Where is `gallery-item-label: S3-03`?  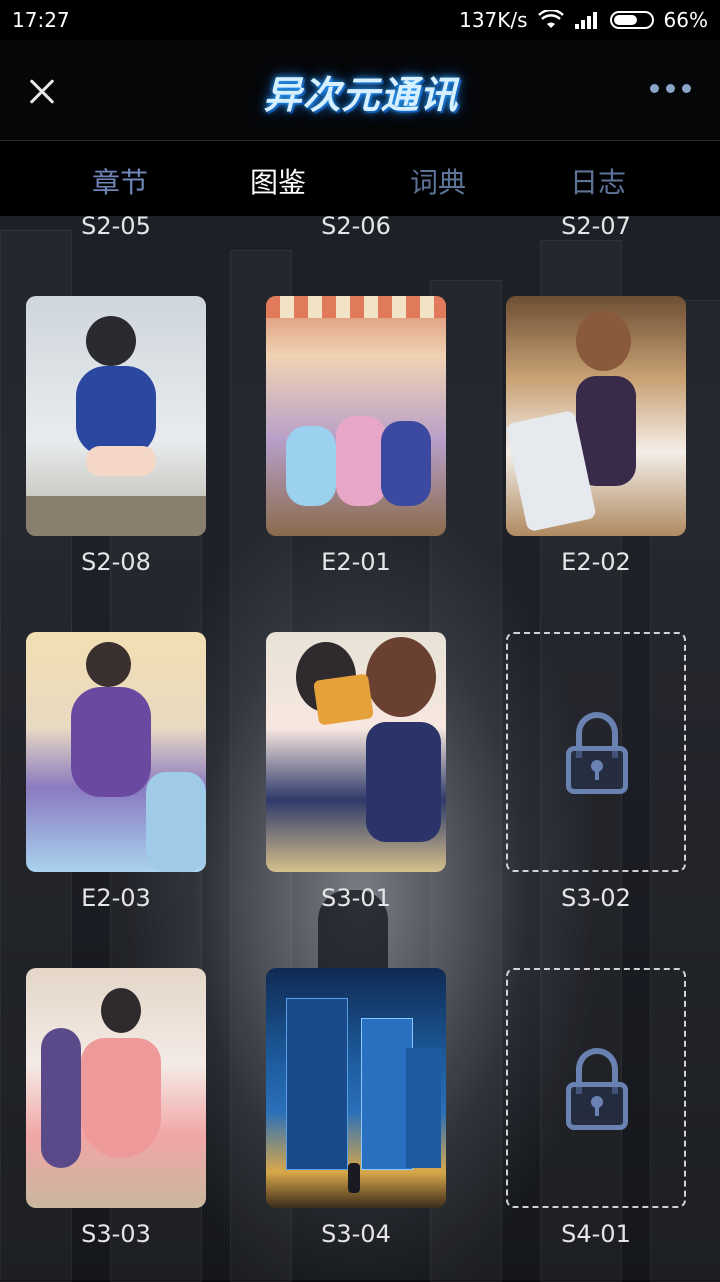 gallery-item-label: S3-03 is located at coordinates (116, 1234).